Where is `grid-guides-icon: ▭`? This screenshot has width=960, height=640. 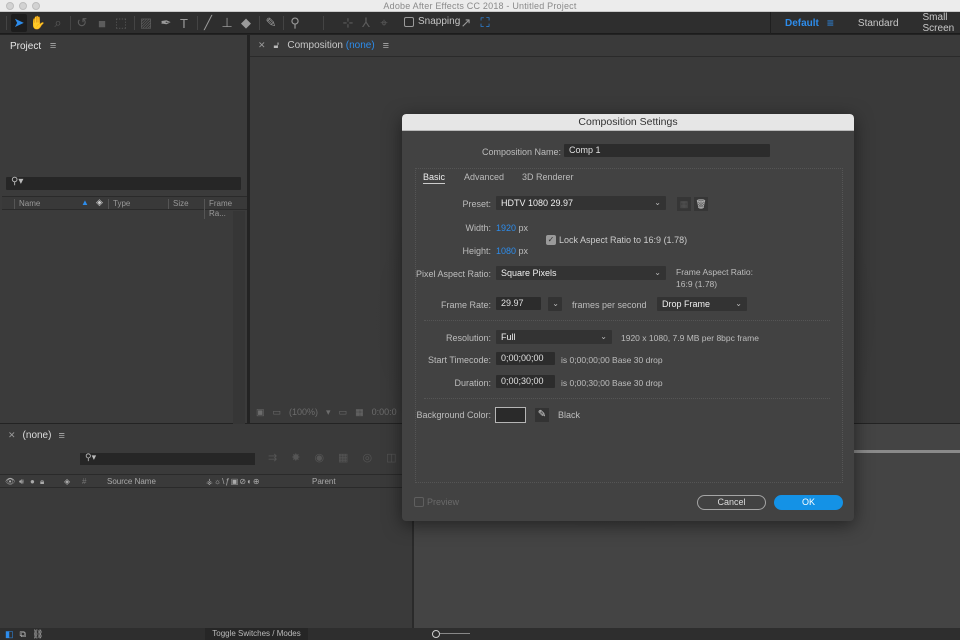 grid-guides-icon: ▭ is located at coordinates (343, 412).